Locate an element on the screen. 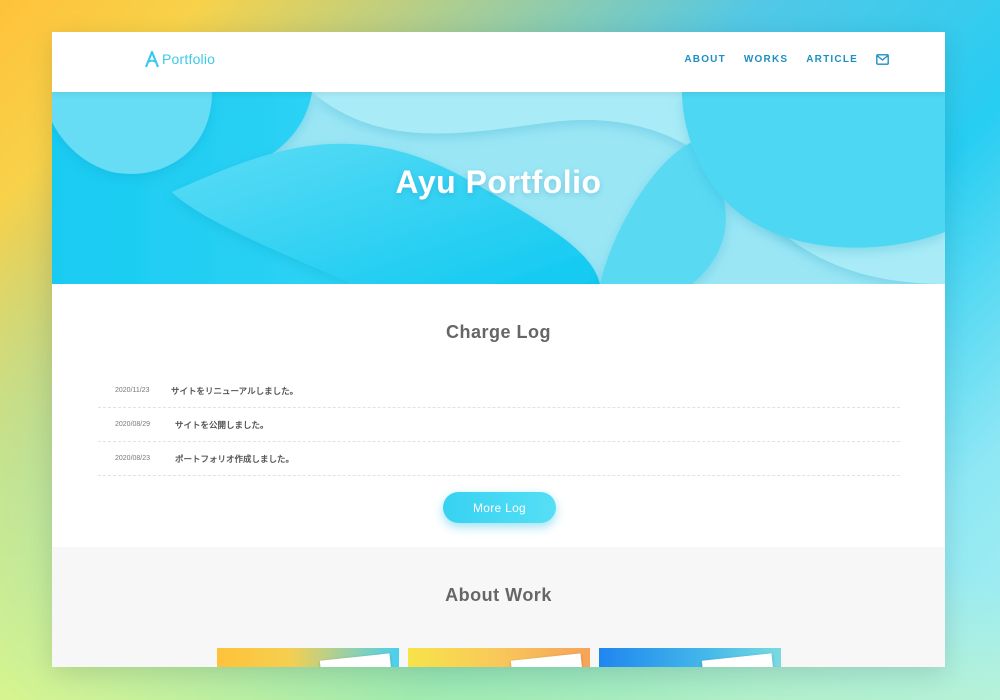  log-text: サイトを公開しました。 is located at coordinates (222, 424).